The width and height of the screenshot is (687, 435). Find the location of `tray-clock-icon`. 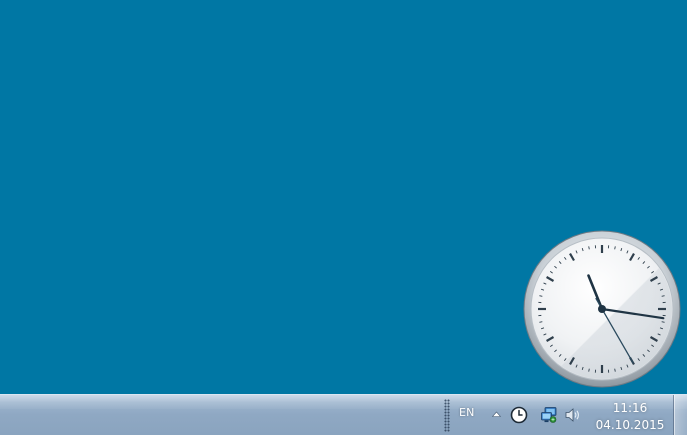

tray-clock-icon is located at coordinates (519, 415).